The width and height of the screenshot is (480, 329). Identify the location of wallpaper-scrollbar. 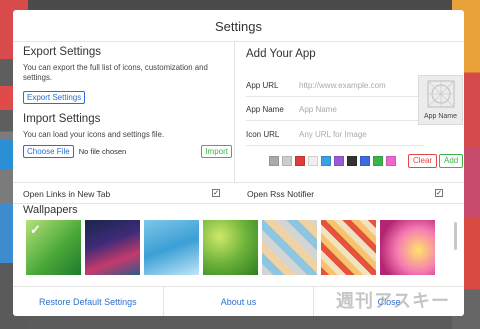
(455, 236).